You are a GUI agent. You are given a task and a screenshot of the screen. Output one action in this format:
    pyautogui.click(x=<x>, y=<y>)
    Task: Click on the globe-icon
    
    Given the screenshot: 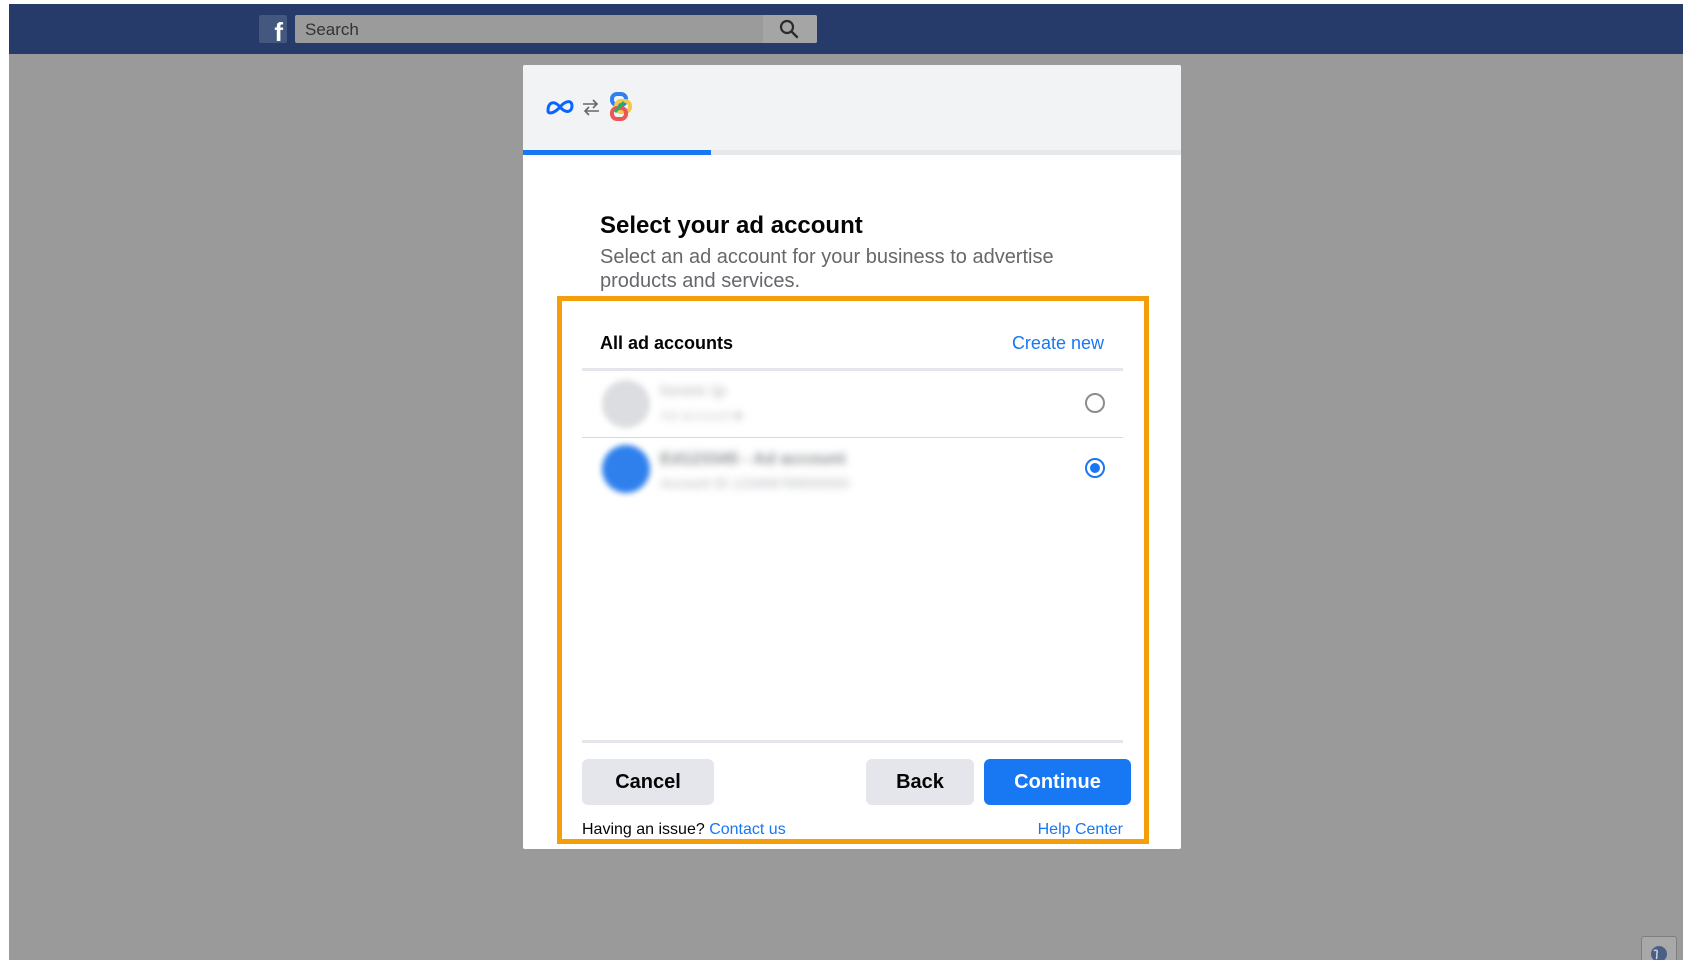 What is the action you would take?
    pyautogui.click(x=1659, y=953)
    